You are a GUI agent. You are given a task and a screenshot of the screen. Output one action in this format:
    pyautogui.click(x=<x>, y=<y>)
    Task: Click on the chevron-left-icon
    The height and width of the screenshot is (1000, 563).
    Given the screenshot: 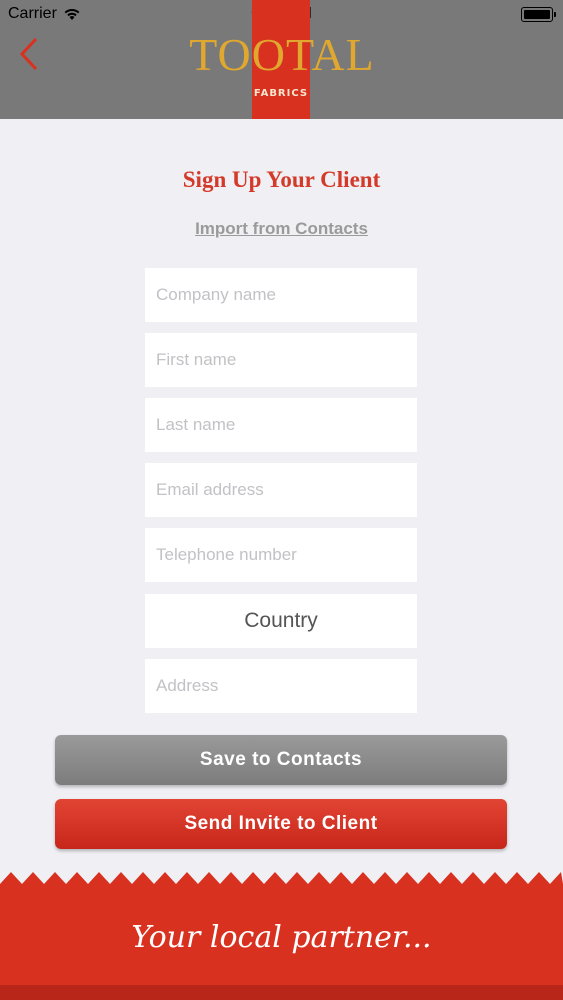 What is the action you would take?
    pyautogui.click(x=28, y=54)
    